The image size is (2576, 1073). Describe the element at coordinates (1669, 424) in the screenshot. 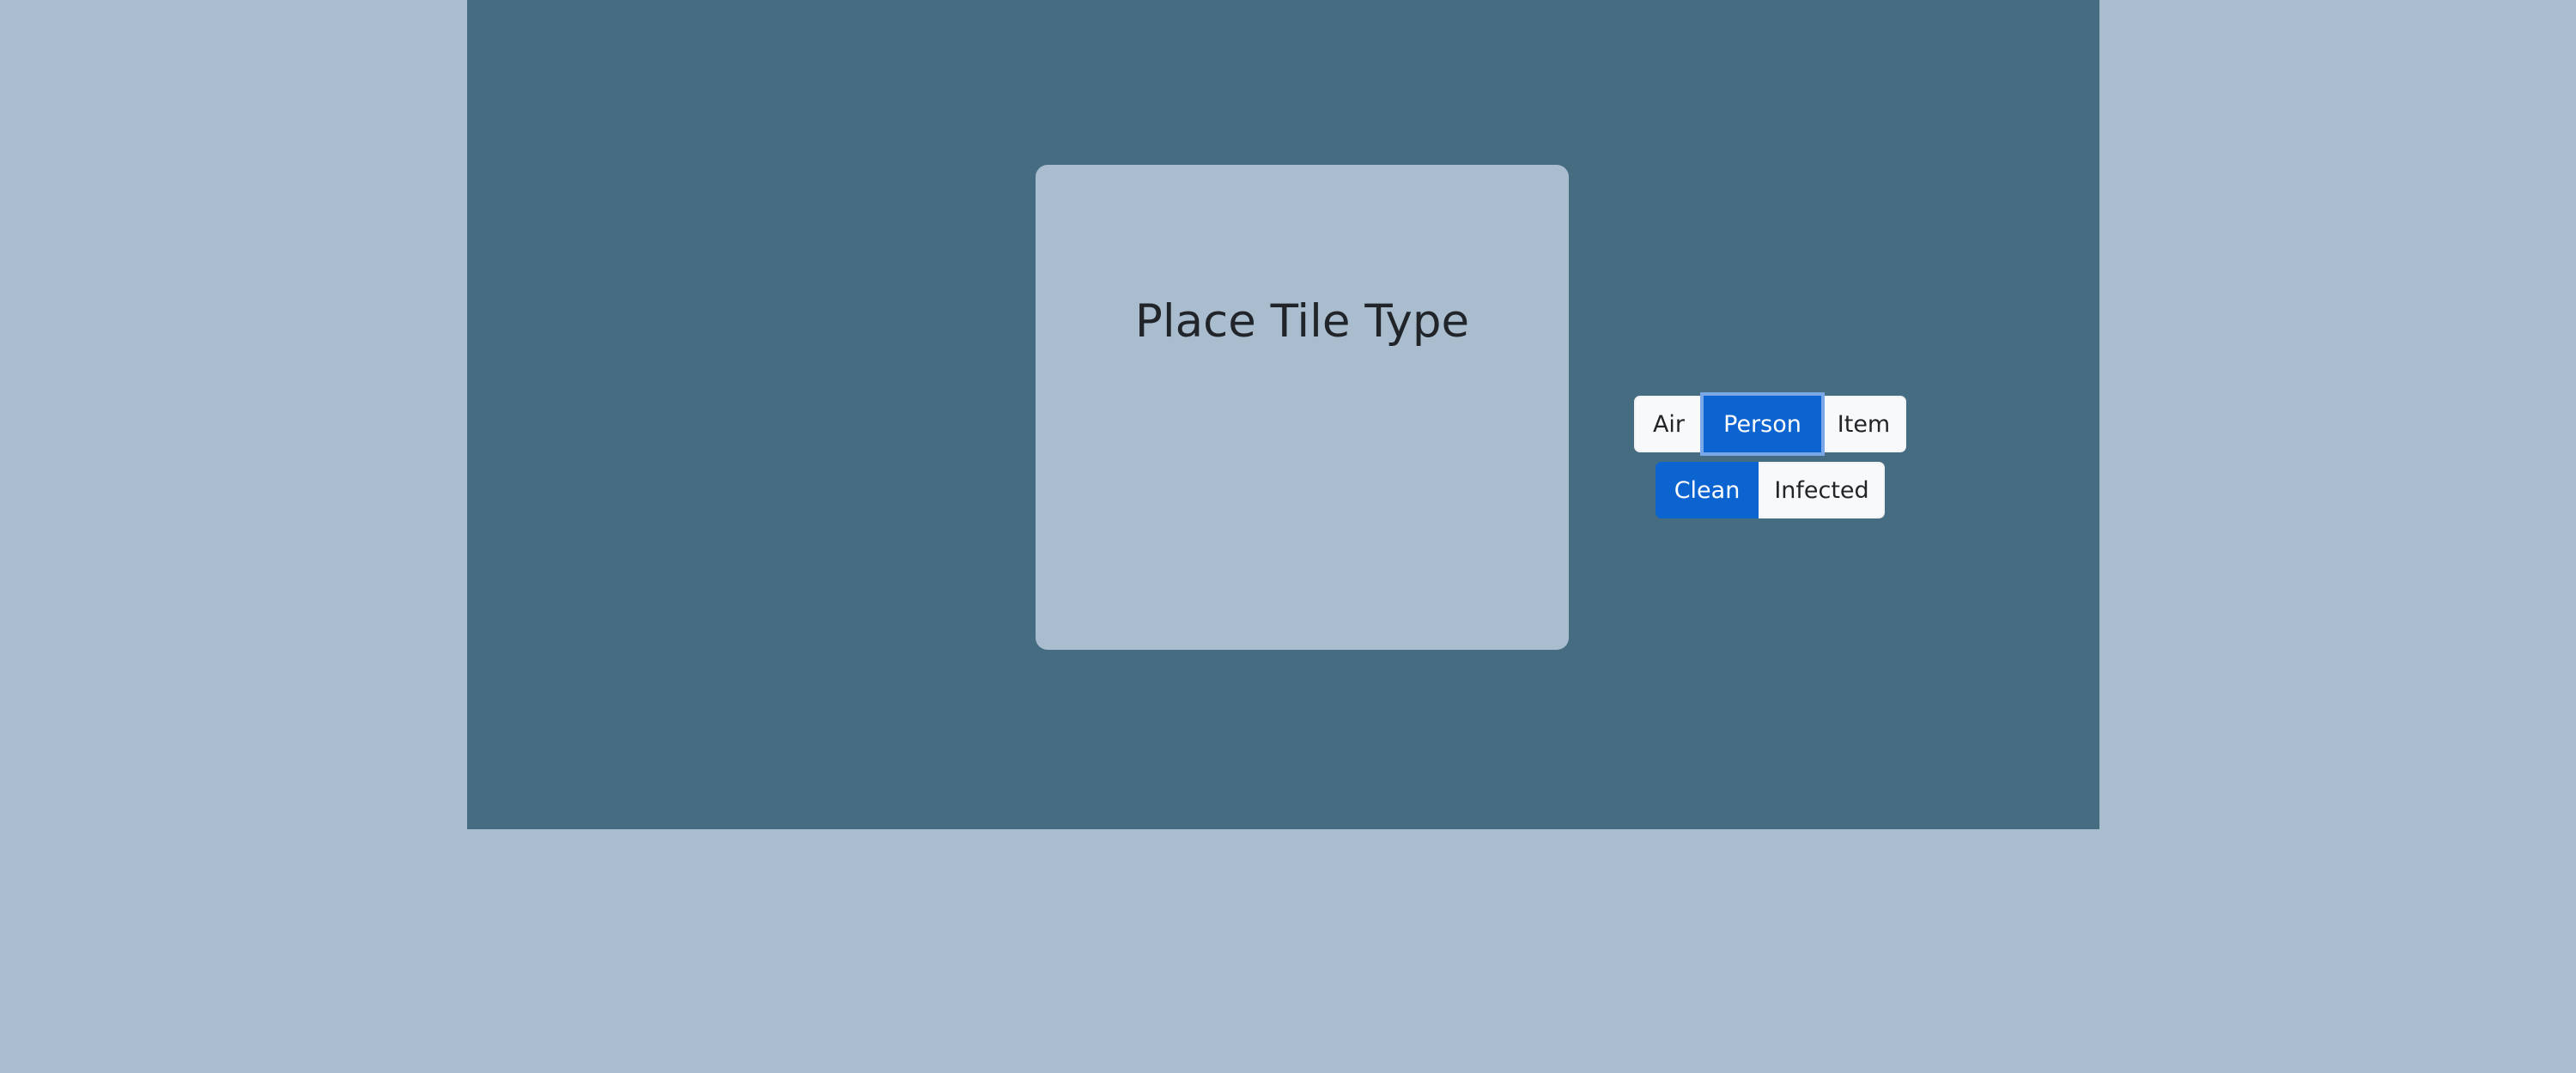

I see `tile-type-air-button: Air` at that location.